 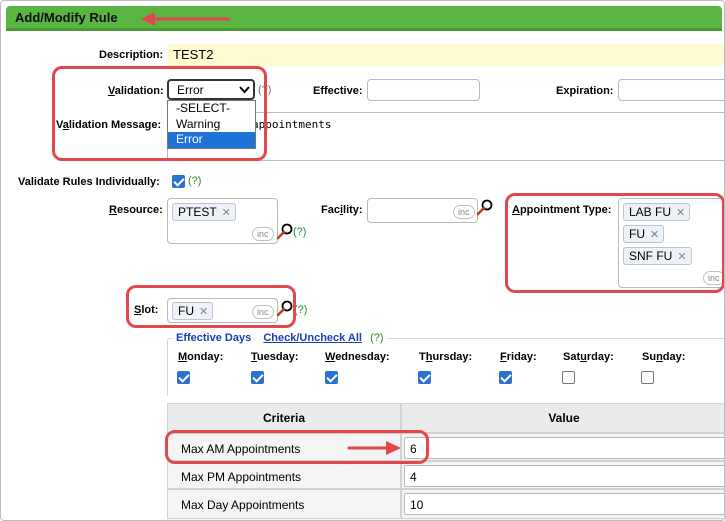 What do you see at coordinates (243, 505) in the screenshot?
I see `criteria-cell: Max Day Appointments` at bounding box center [243, 505].